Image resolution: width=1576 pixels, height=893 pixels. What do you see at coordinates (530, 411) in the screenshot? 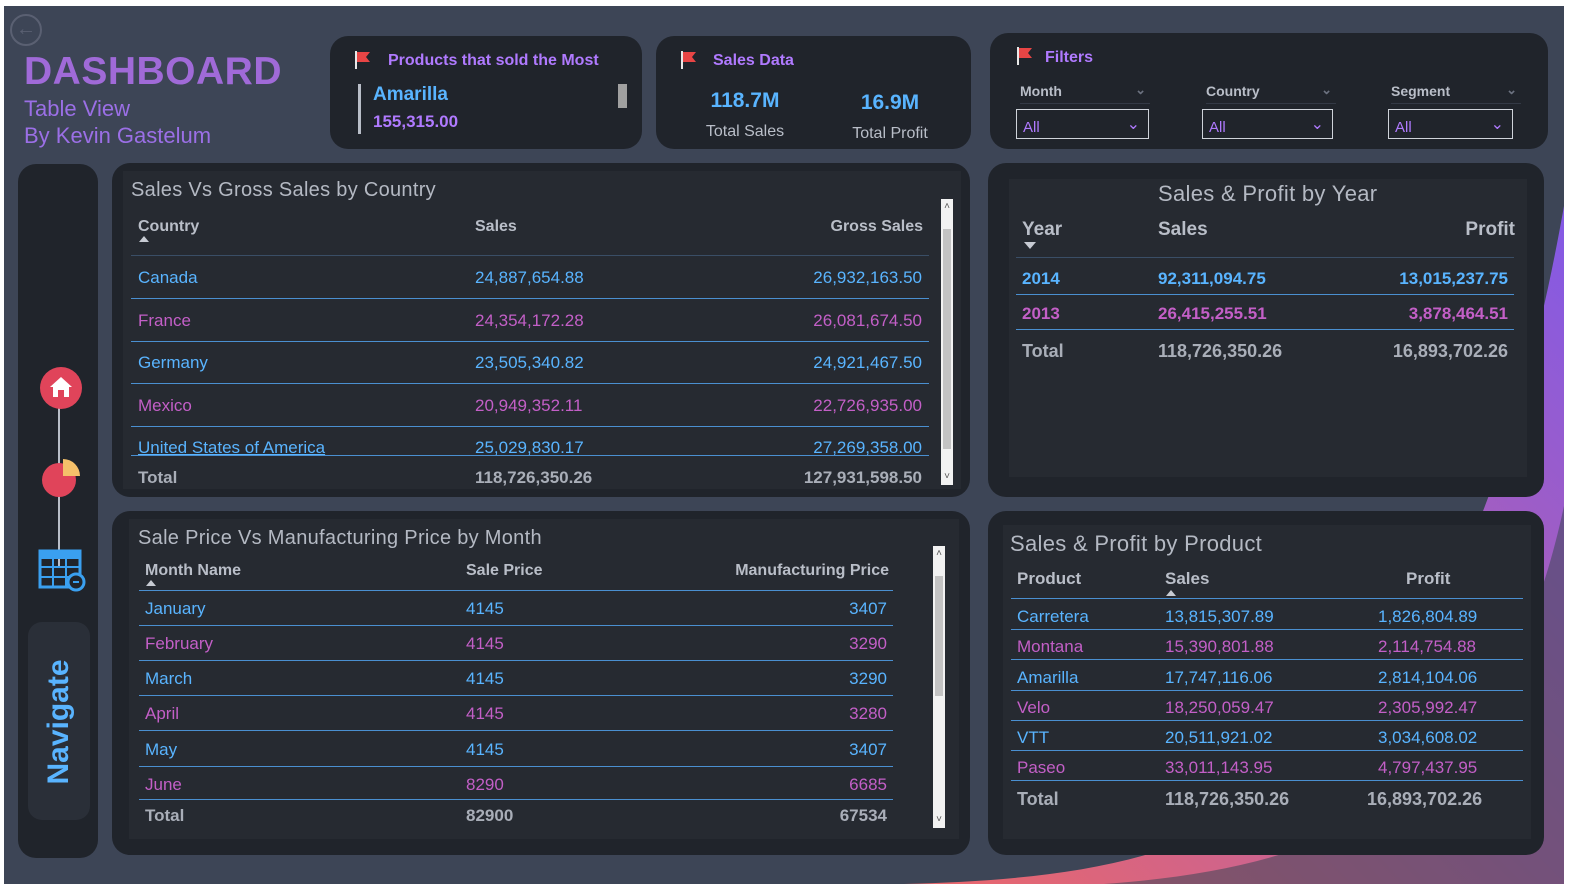
I see `table-row: Mexico 20,949,352.11 22,726,935.00` at bounding box center [530, 411].